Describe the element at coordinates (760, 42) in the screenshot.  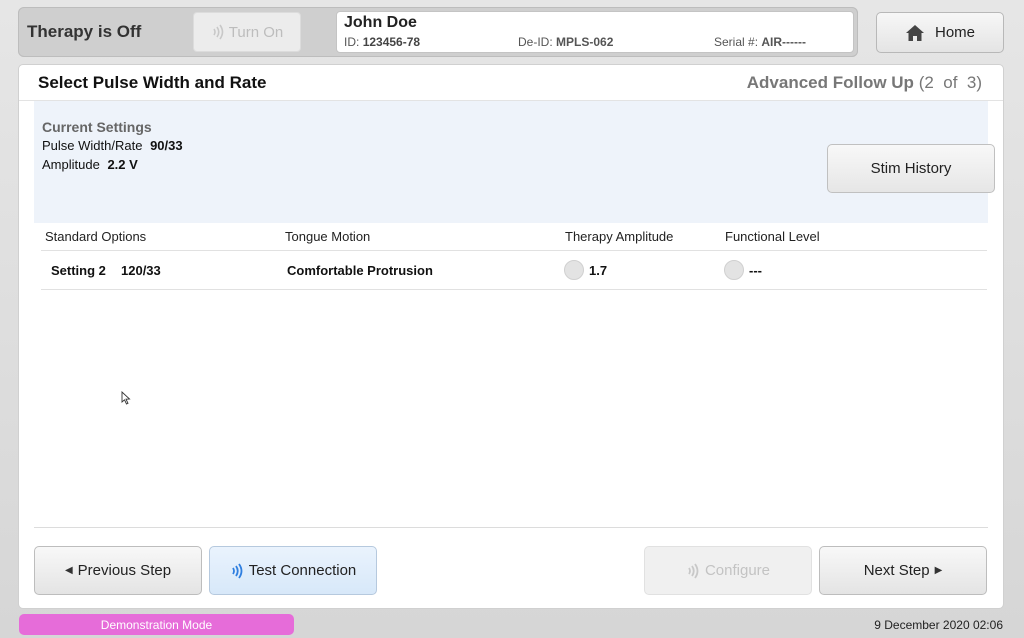
I see `patient-serial: Serial #: AIR------` at that location.